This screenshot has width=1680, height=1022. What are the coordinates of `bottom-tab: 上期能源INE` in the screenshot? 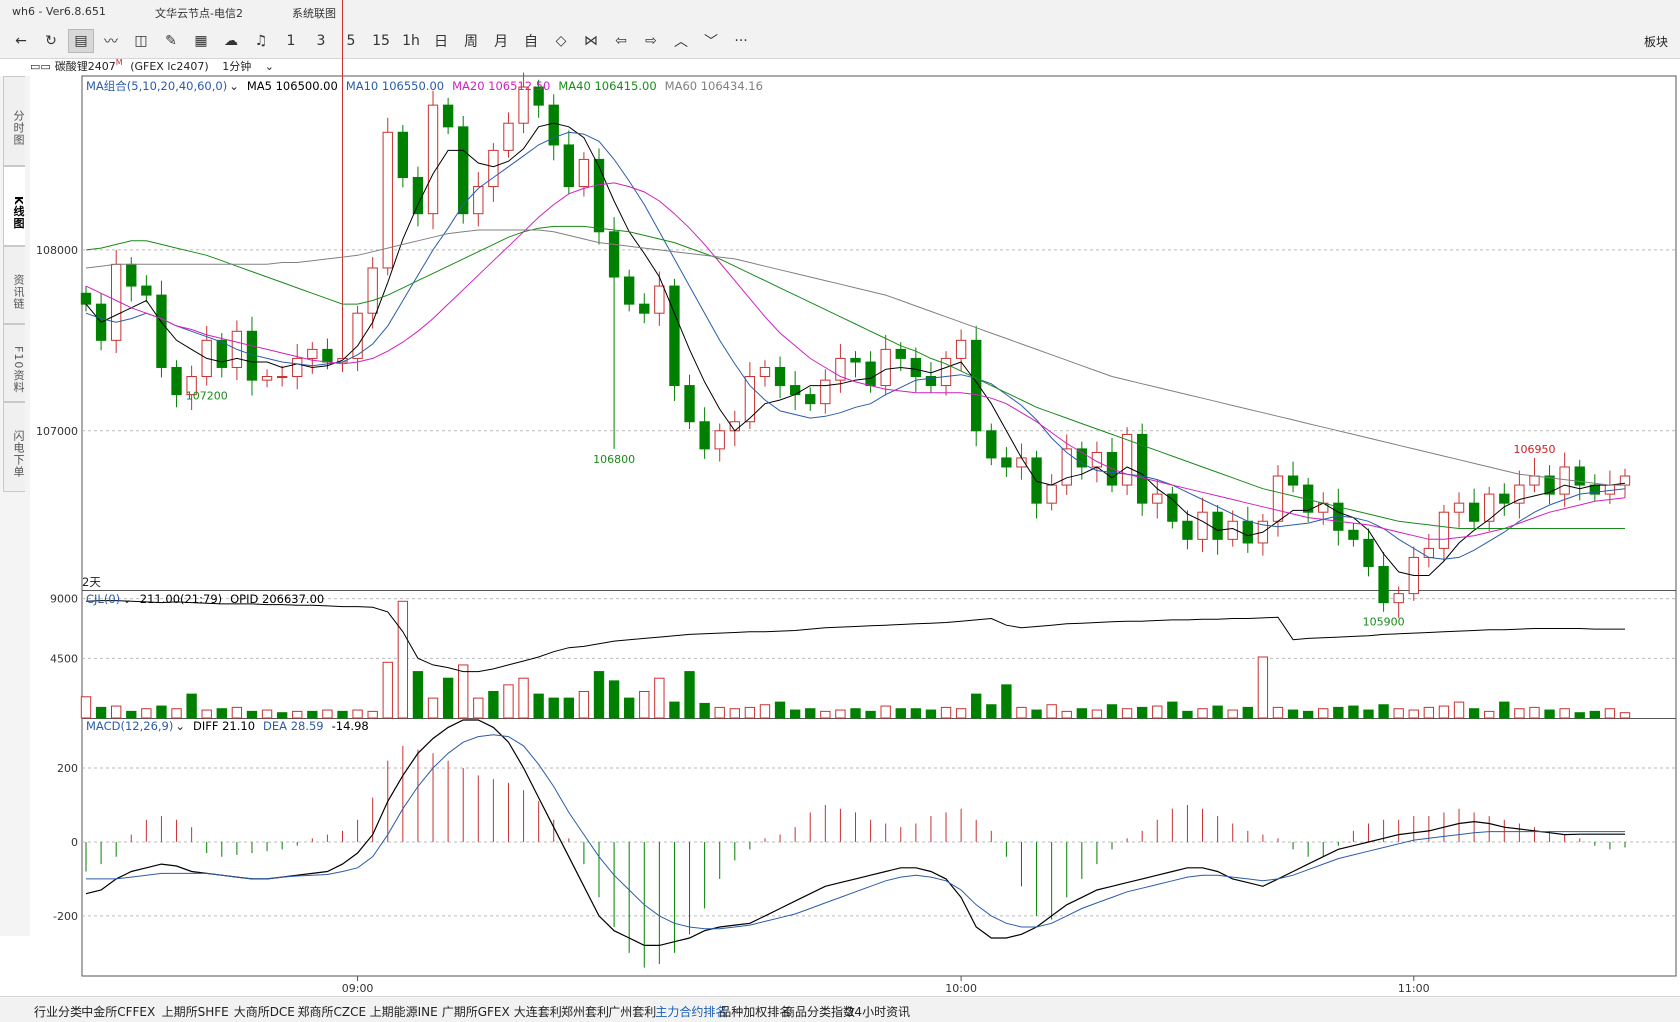 It's located at (404, 1011).